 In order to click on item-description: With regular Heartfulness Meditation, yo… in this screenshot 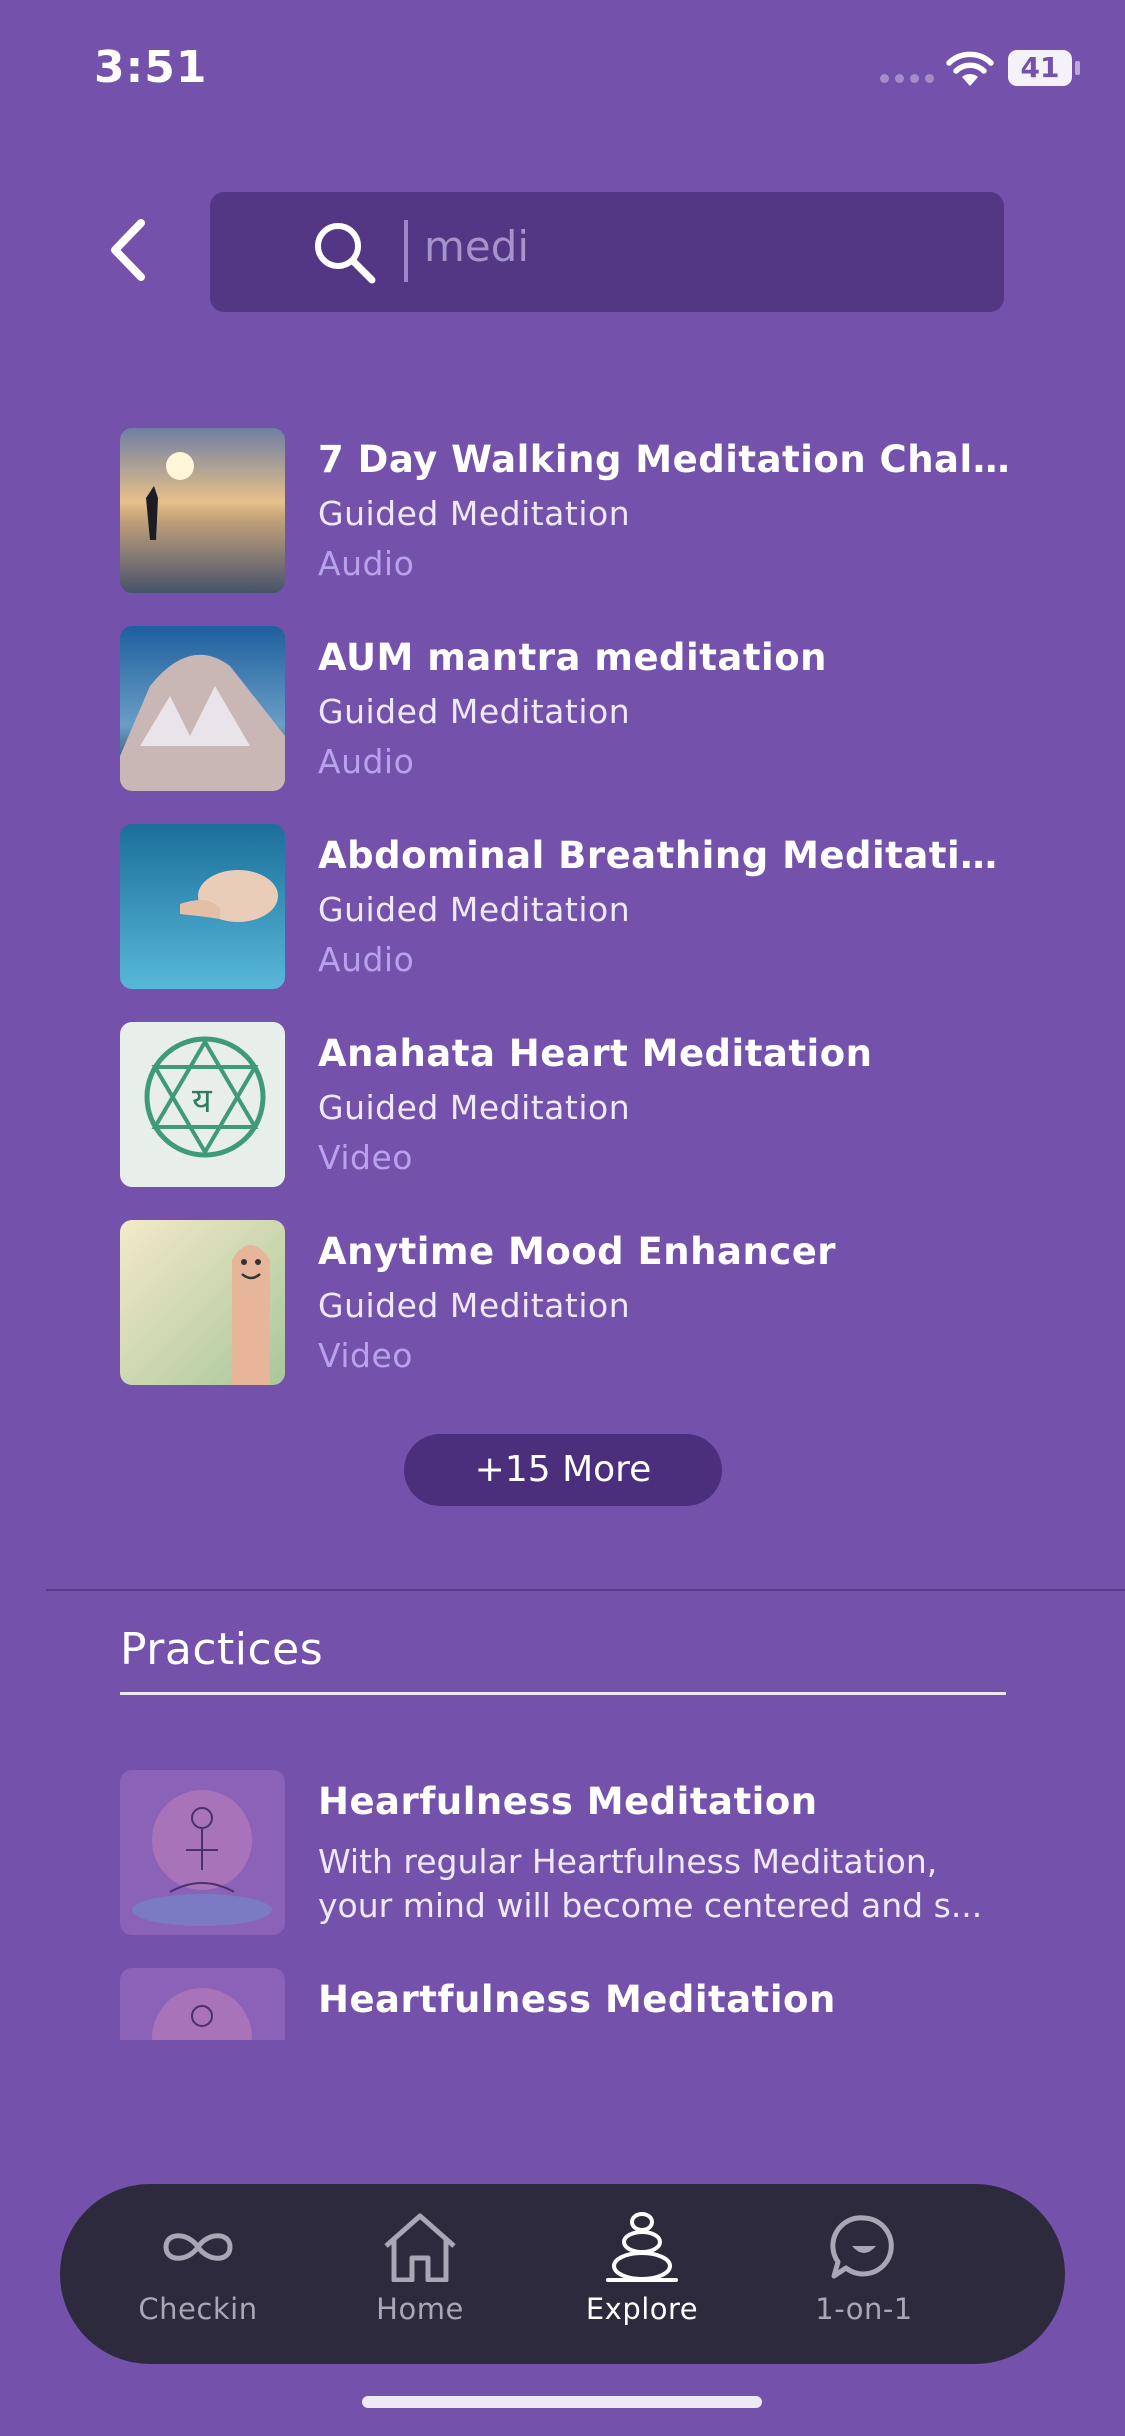, I will do `click(650, 1883)`.